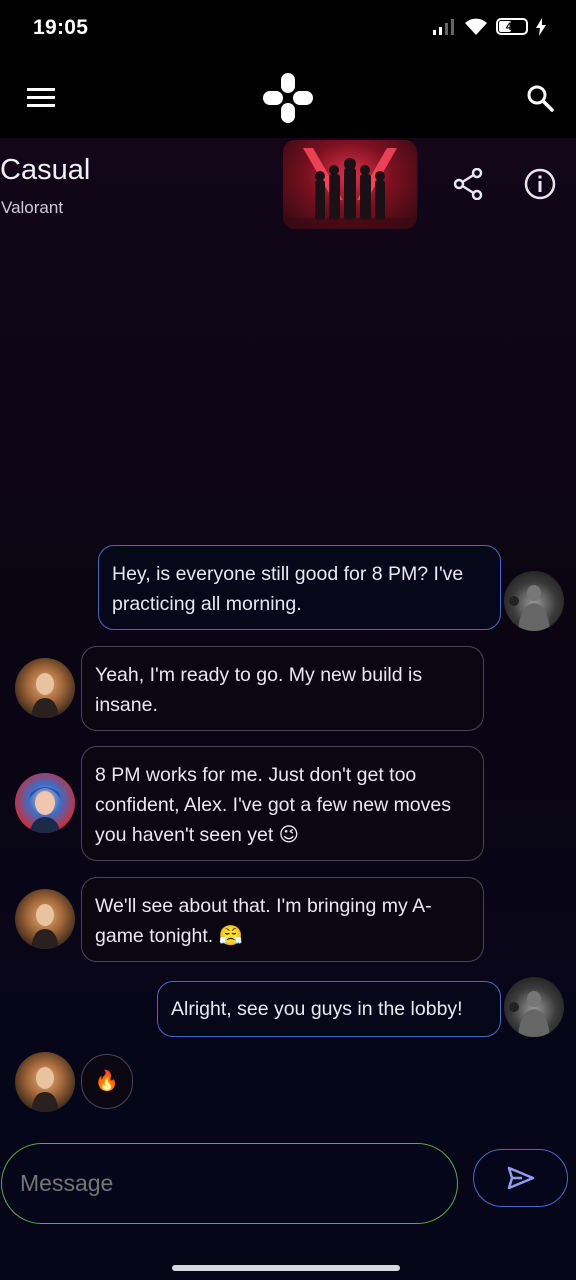 The image size is (576, 1280). I want to click on battery-level: 43, so click(512, 26).